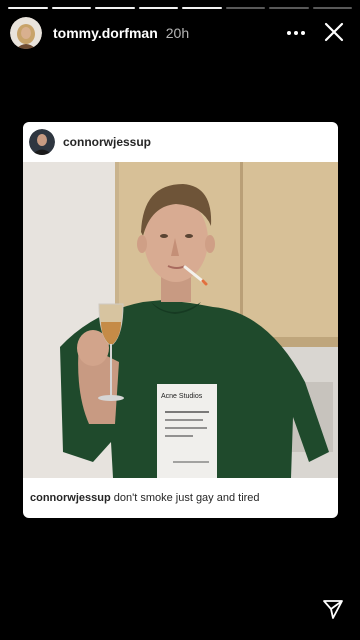  What do you see at coordinates (70, 498) in the screenshot?
I see `caption-username: connorwjessup` at bounding box center [70, 498].